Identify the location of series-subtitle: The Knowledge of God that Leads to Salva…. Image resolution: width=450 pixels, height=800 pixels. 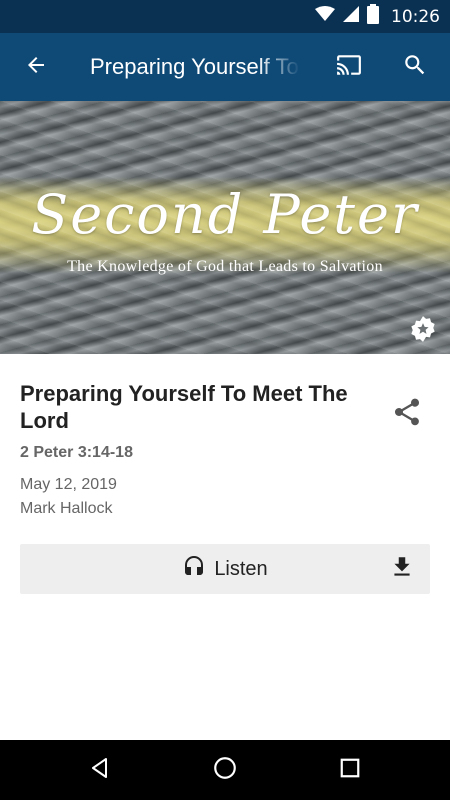
(225, 266).